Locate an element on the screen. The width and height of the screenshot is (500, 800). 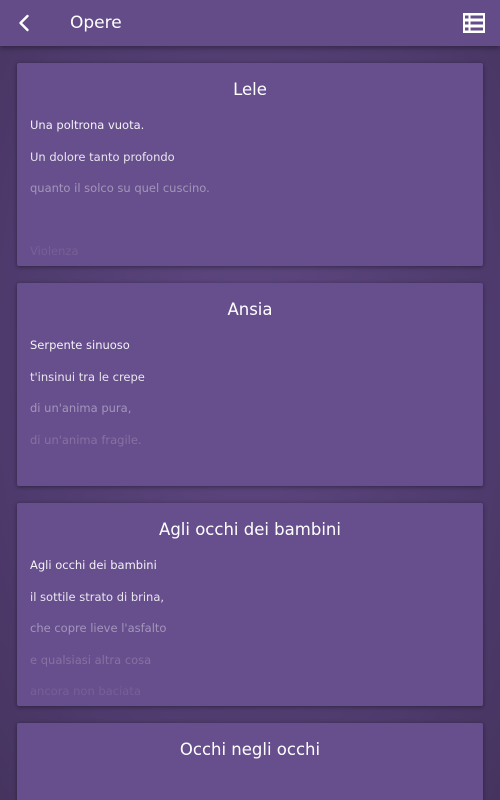
poem-line: Violenza is located at coordinates (54, 251).